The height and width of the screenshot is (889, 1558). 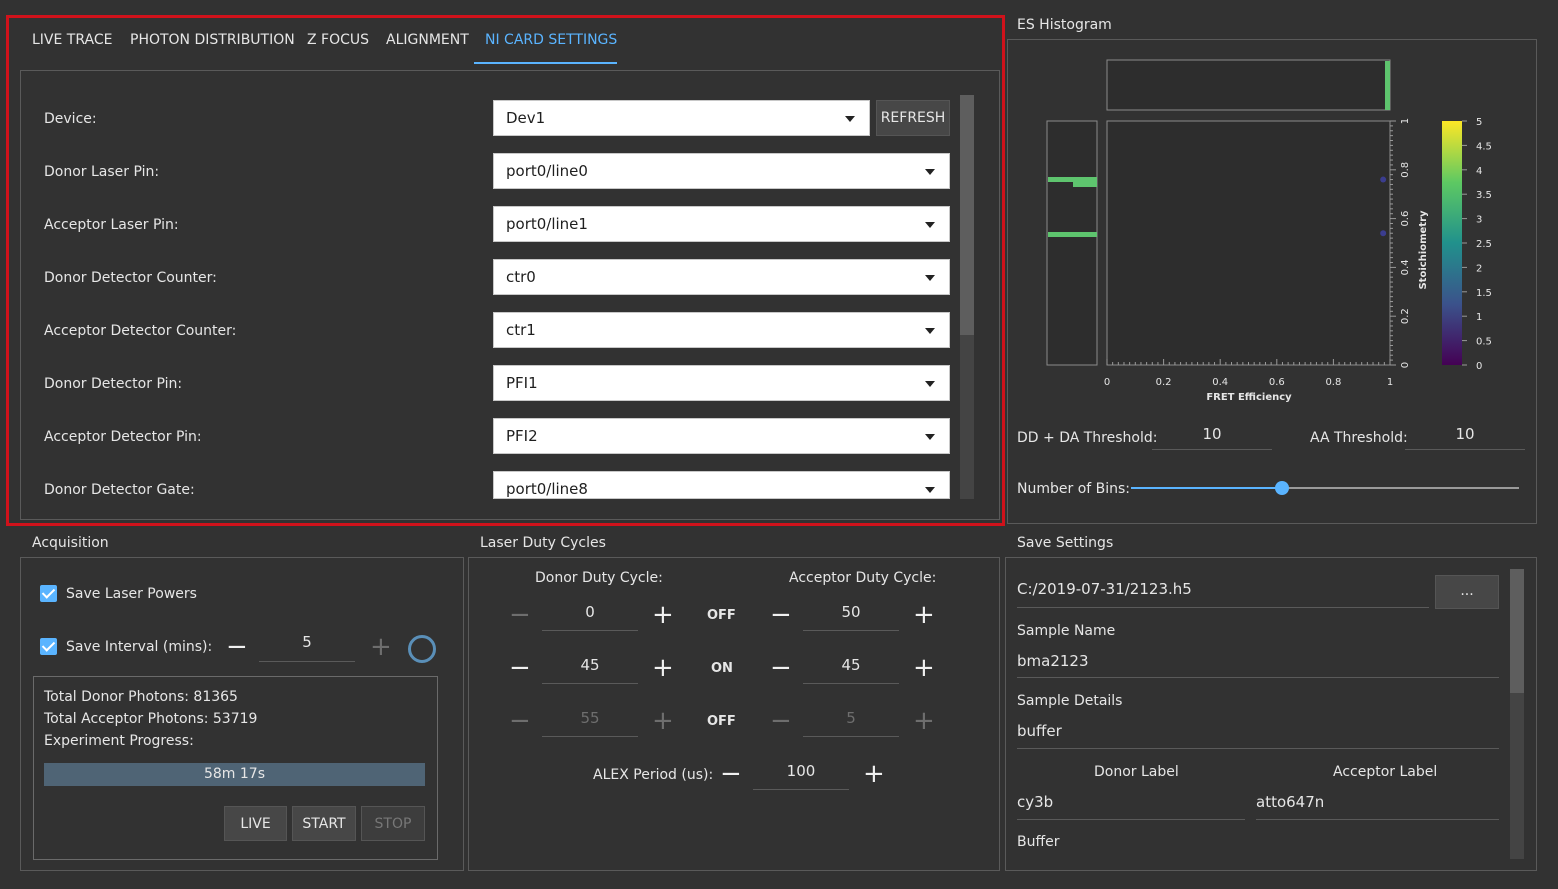 I want to click on x-tick-label: 0.2, so click(x=1164, y=382).